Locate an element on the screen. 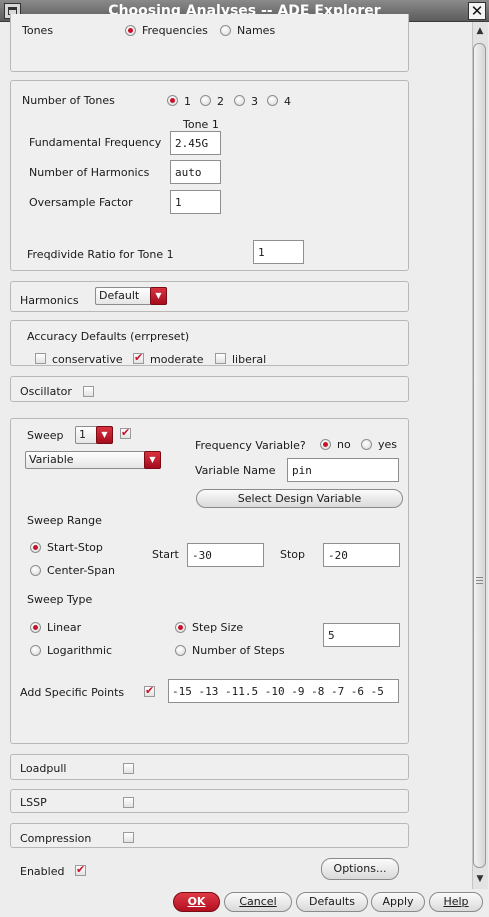 This screenshot has width=489, height=917. frequency-variable-yes-radio is located at coordinates (366, 444).